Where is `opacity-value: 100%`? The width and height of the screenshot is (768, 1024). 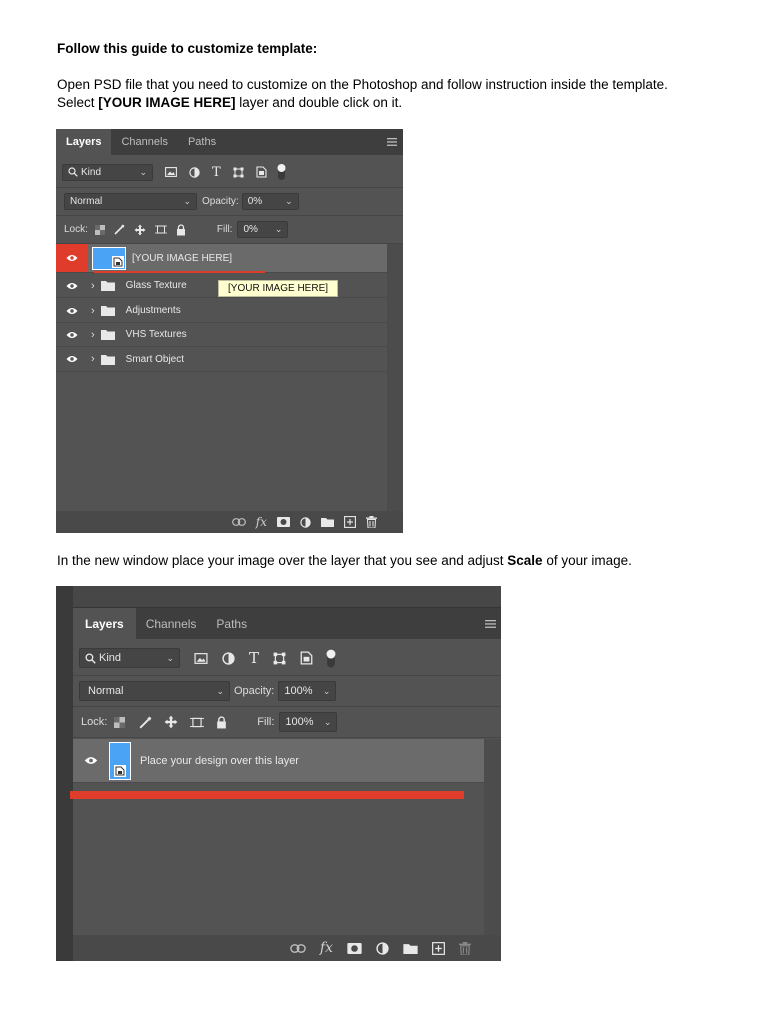 opacity-value: 100% is located at coordinates (298, 691).